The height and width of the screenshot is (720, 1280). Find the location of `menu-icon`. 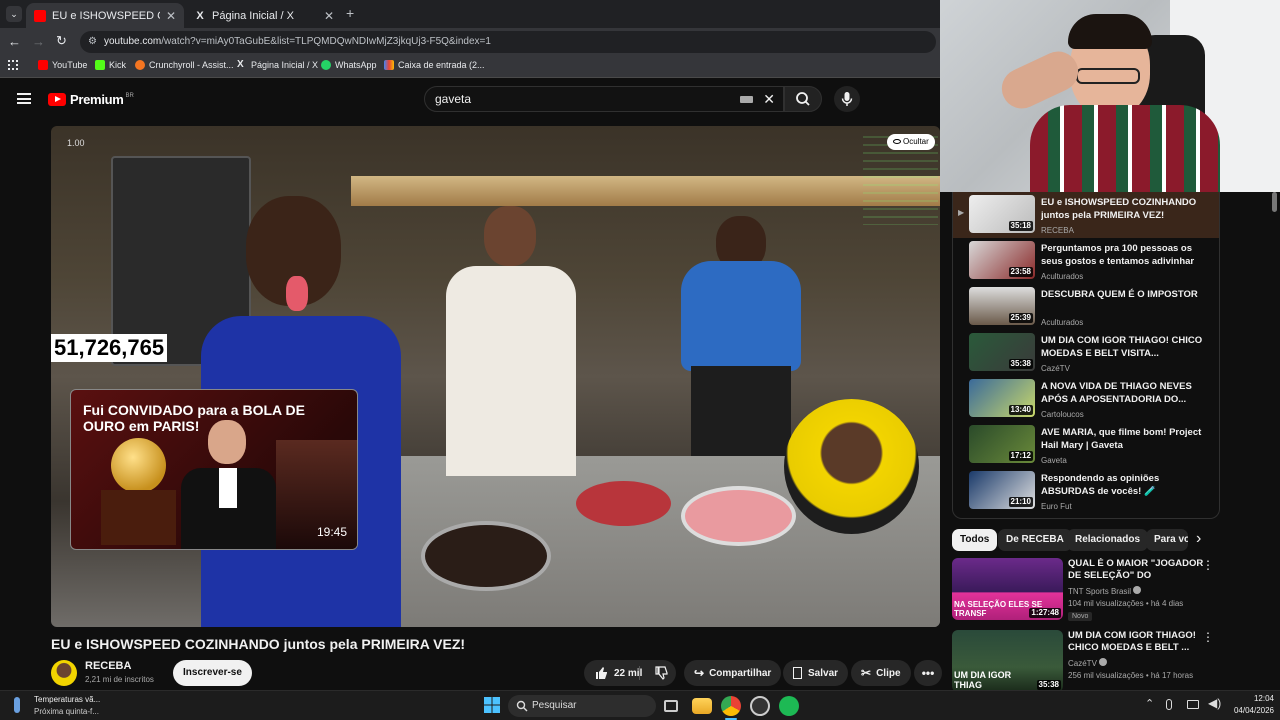

menu-icon is located at coordinates (24, 98).